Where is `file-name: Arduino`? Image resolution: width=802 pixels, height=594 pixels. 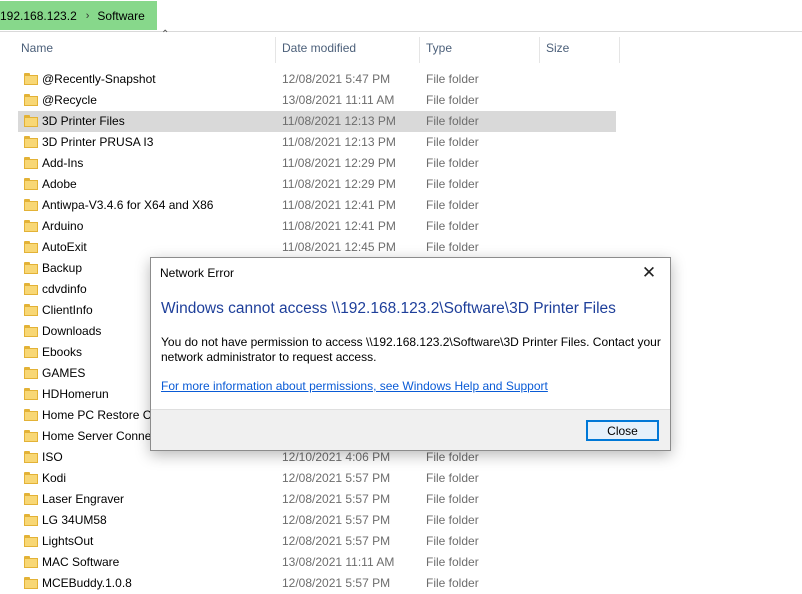
file-name: Arduino is located at coordinates (63, 226).